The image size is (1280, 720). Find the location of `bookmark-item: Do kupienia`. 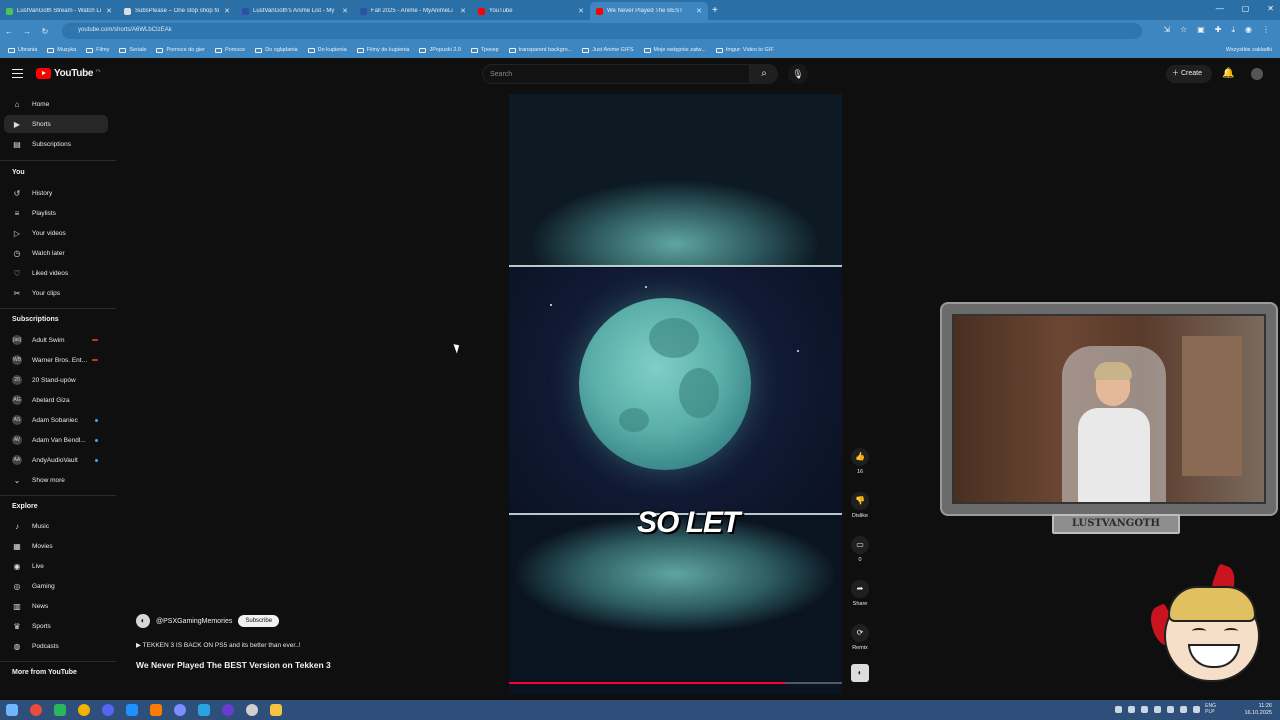

bookmark-item: Do kupienia is located at coordinates (327, 50).